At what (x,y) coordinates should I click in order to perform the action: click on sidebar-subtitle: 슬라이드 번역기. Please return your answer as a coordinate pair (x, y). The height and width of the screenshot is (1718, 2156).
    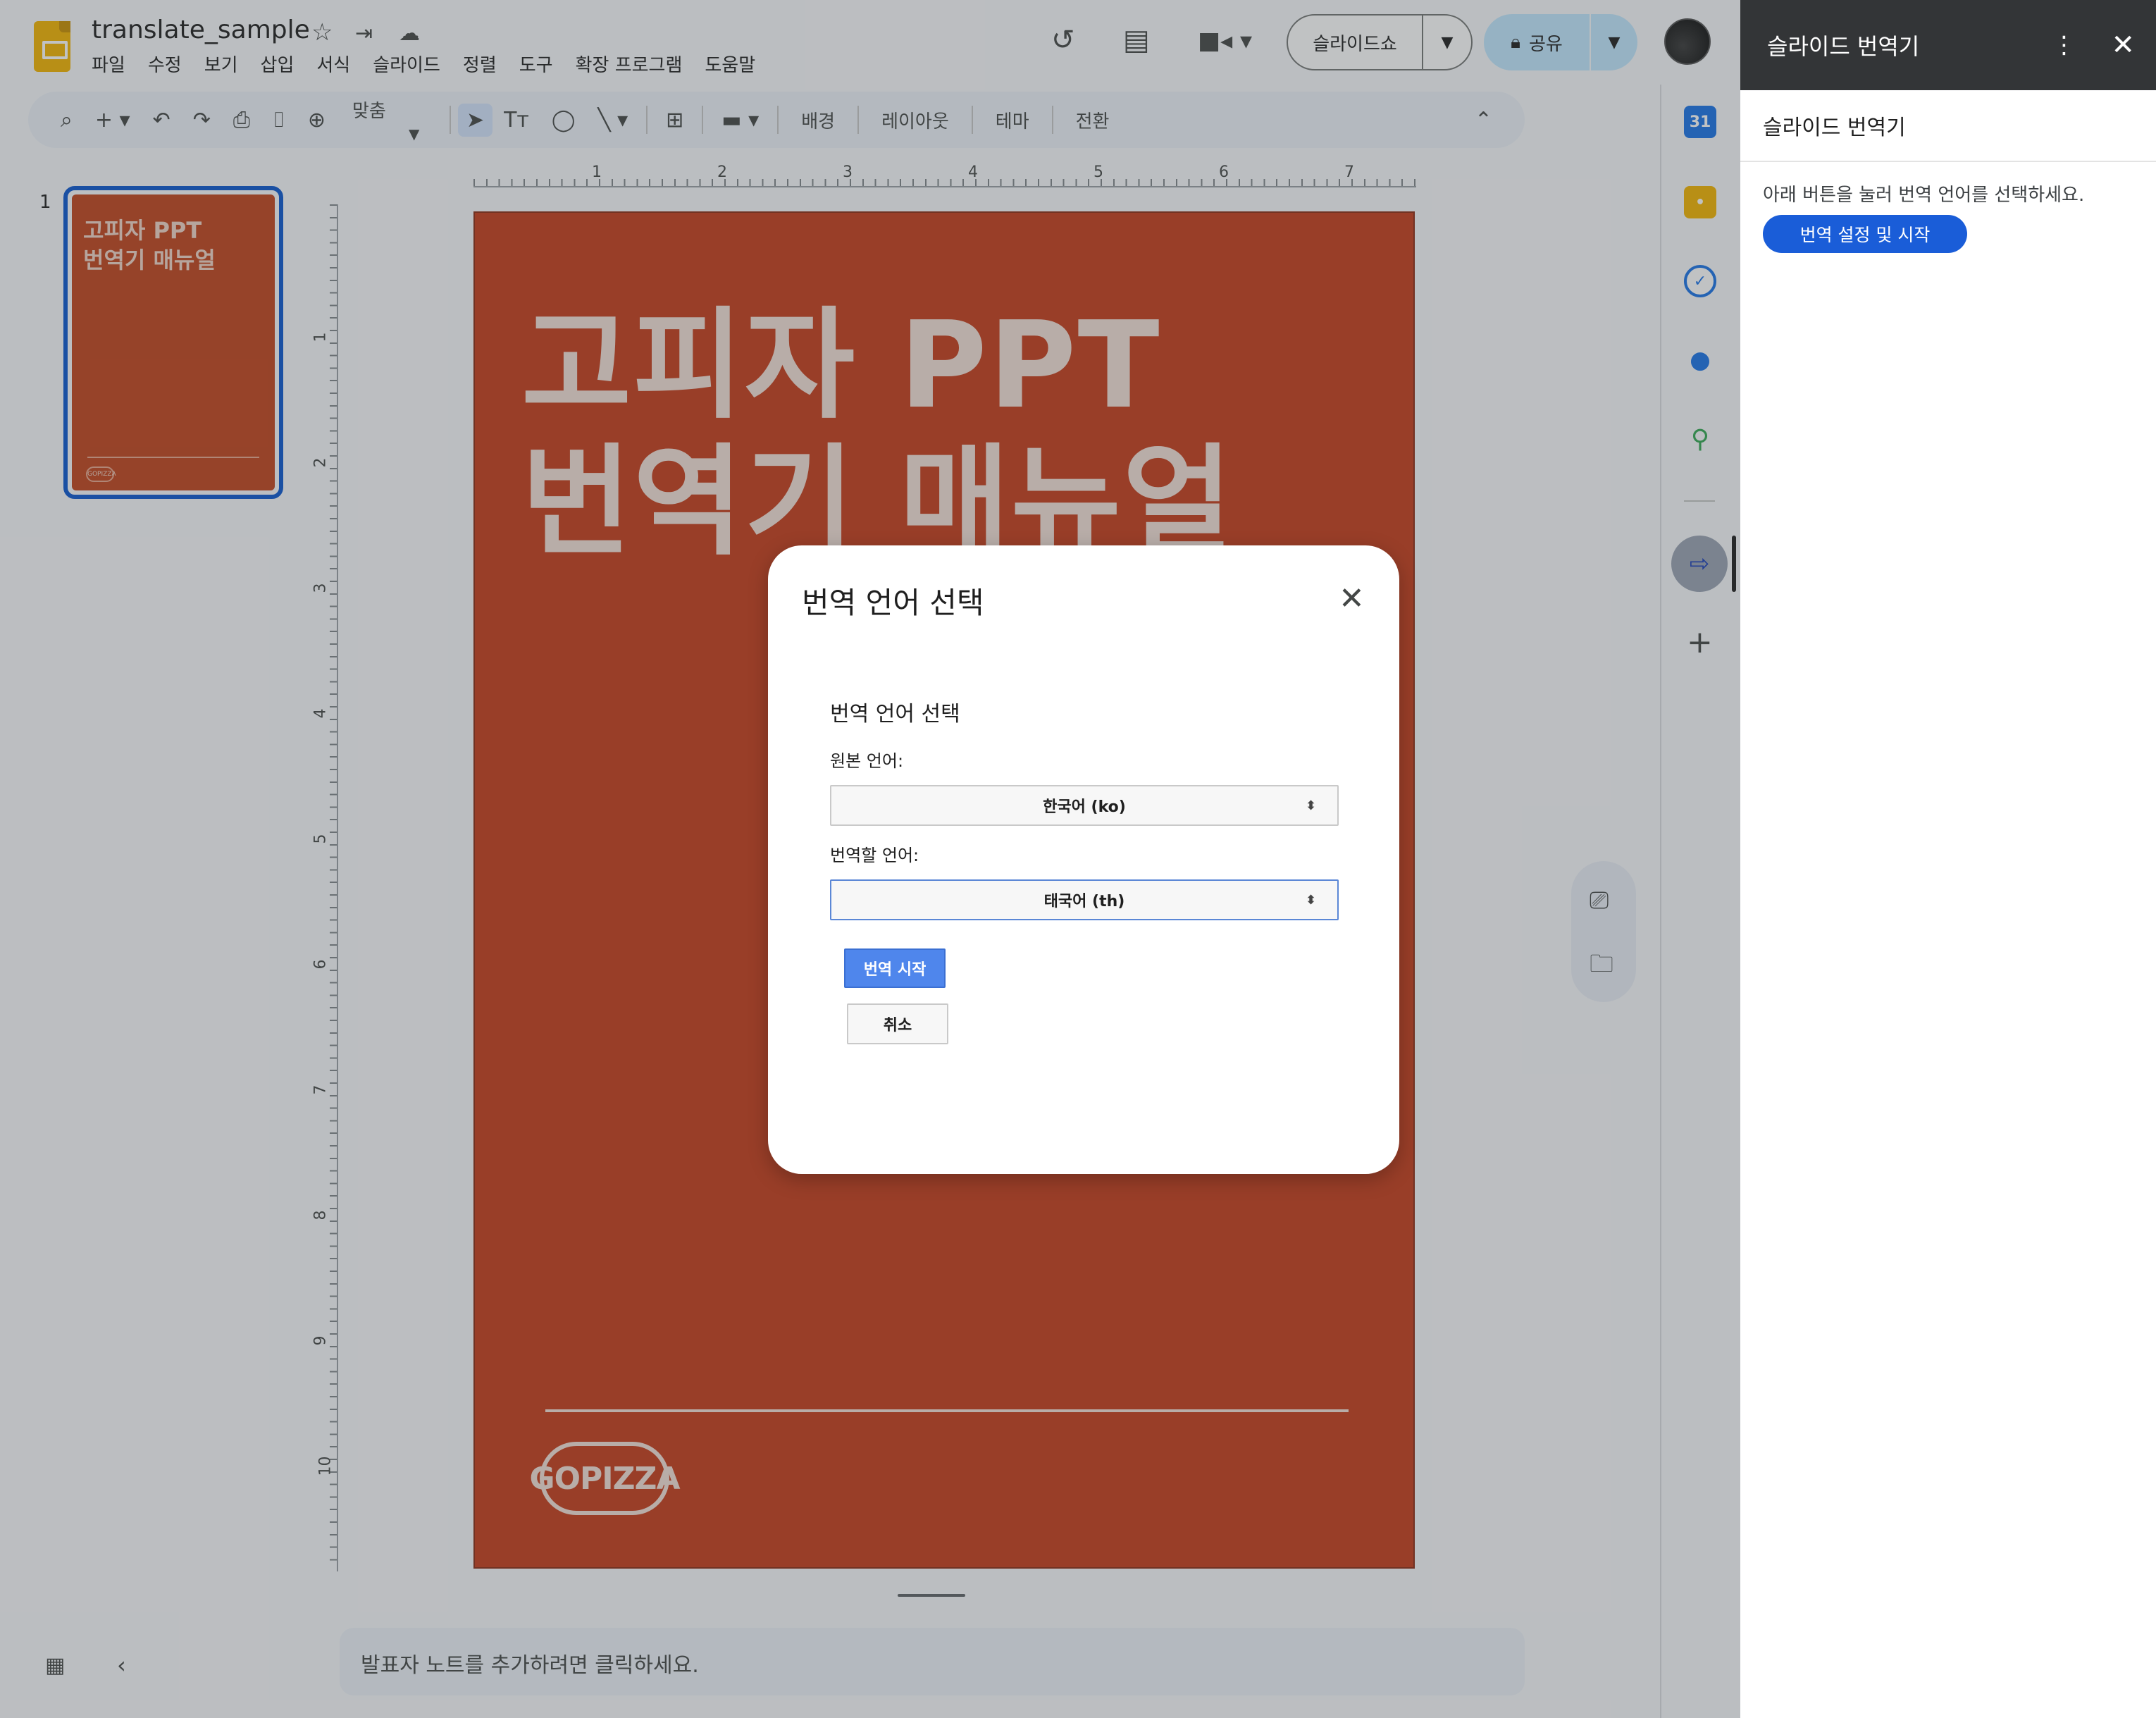
    Looking at the image, I should click on (1948, 126).